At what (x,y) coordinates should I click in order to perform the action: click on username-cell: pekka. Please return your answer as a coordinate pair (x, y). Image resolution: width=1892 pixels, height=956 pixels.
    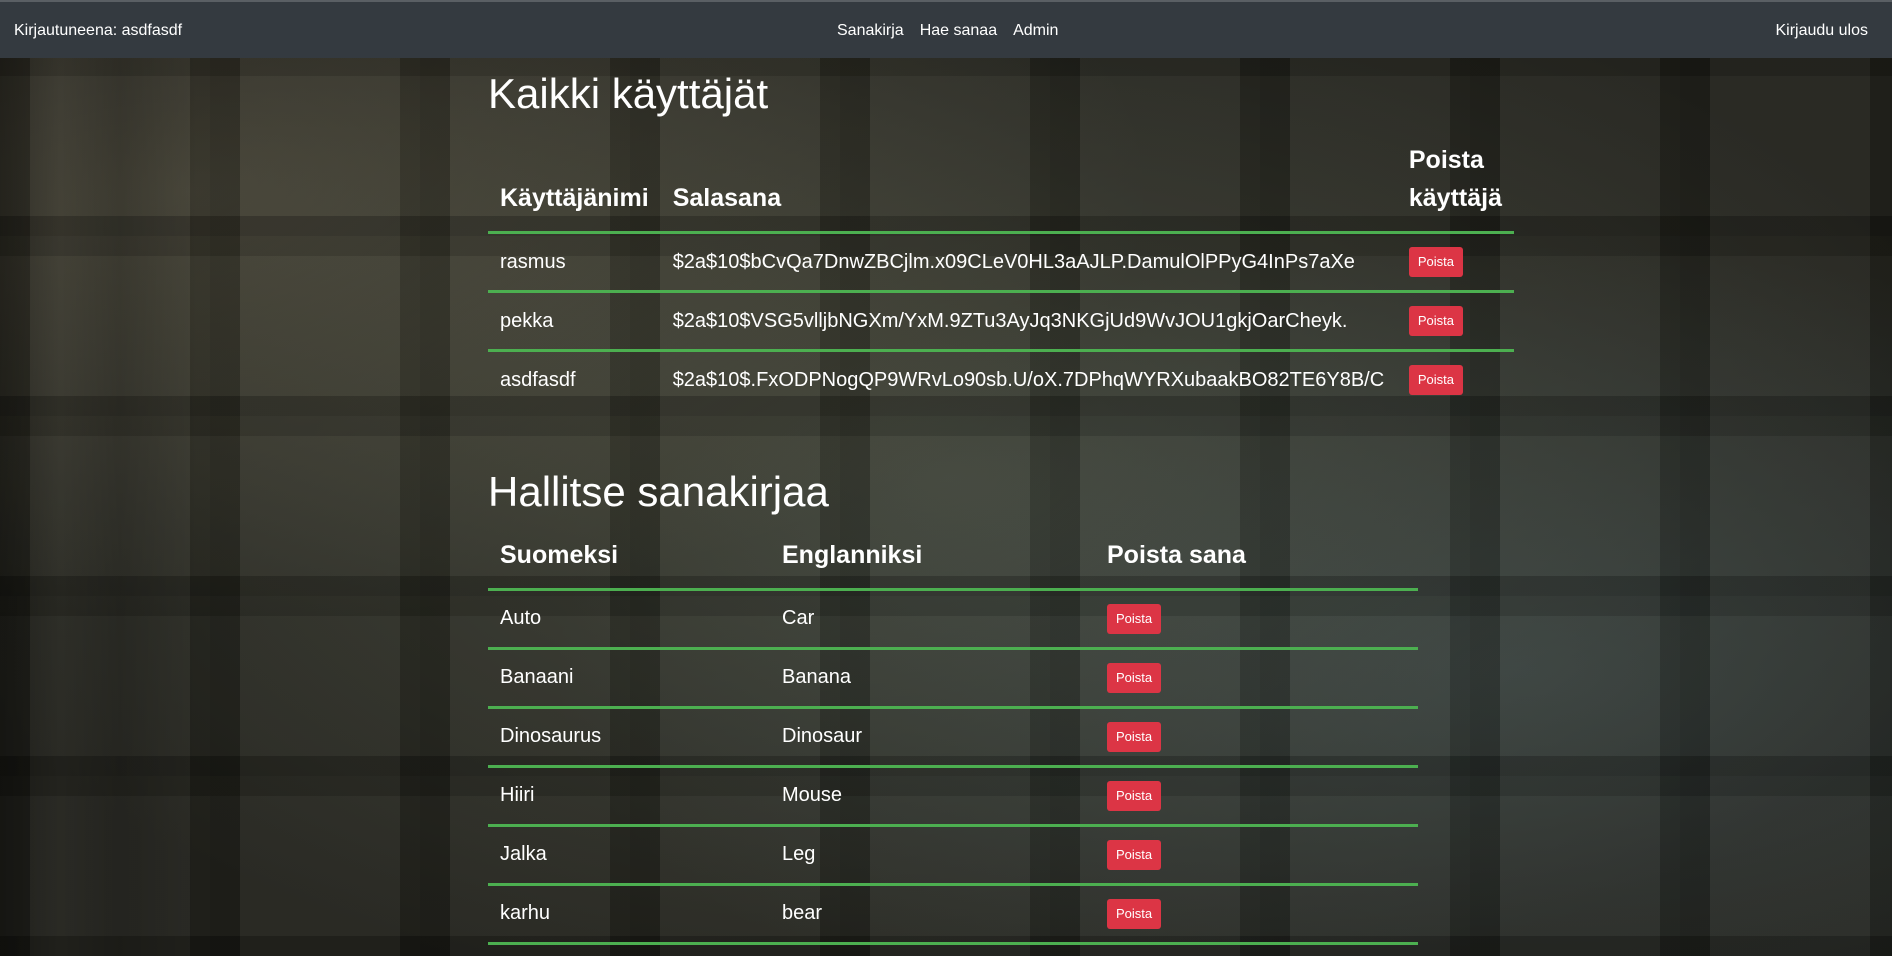
    Looking at the image, I should click on (574, 322).